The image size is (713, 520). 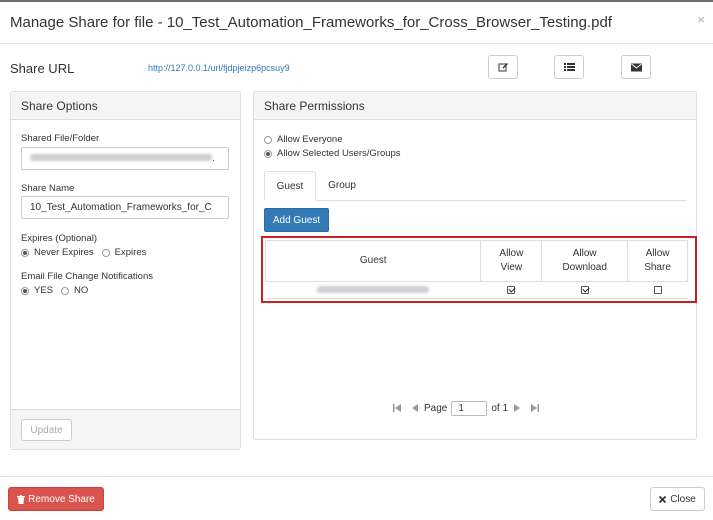 I want to click on shared-file-value-end: ., so click(x=213, y=158).